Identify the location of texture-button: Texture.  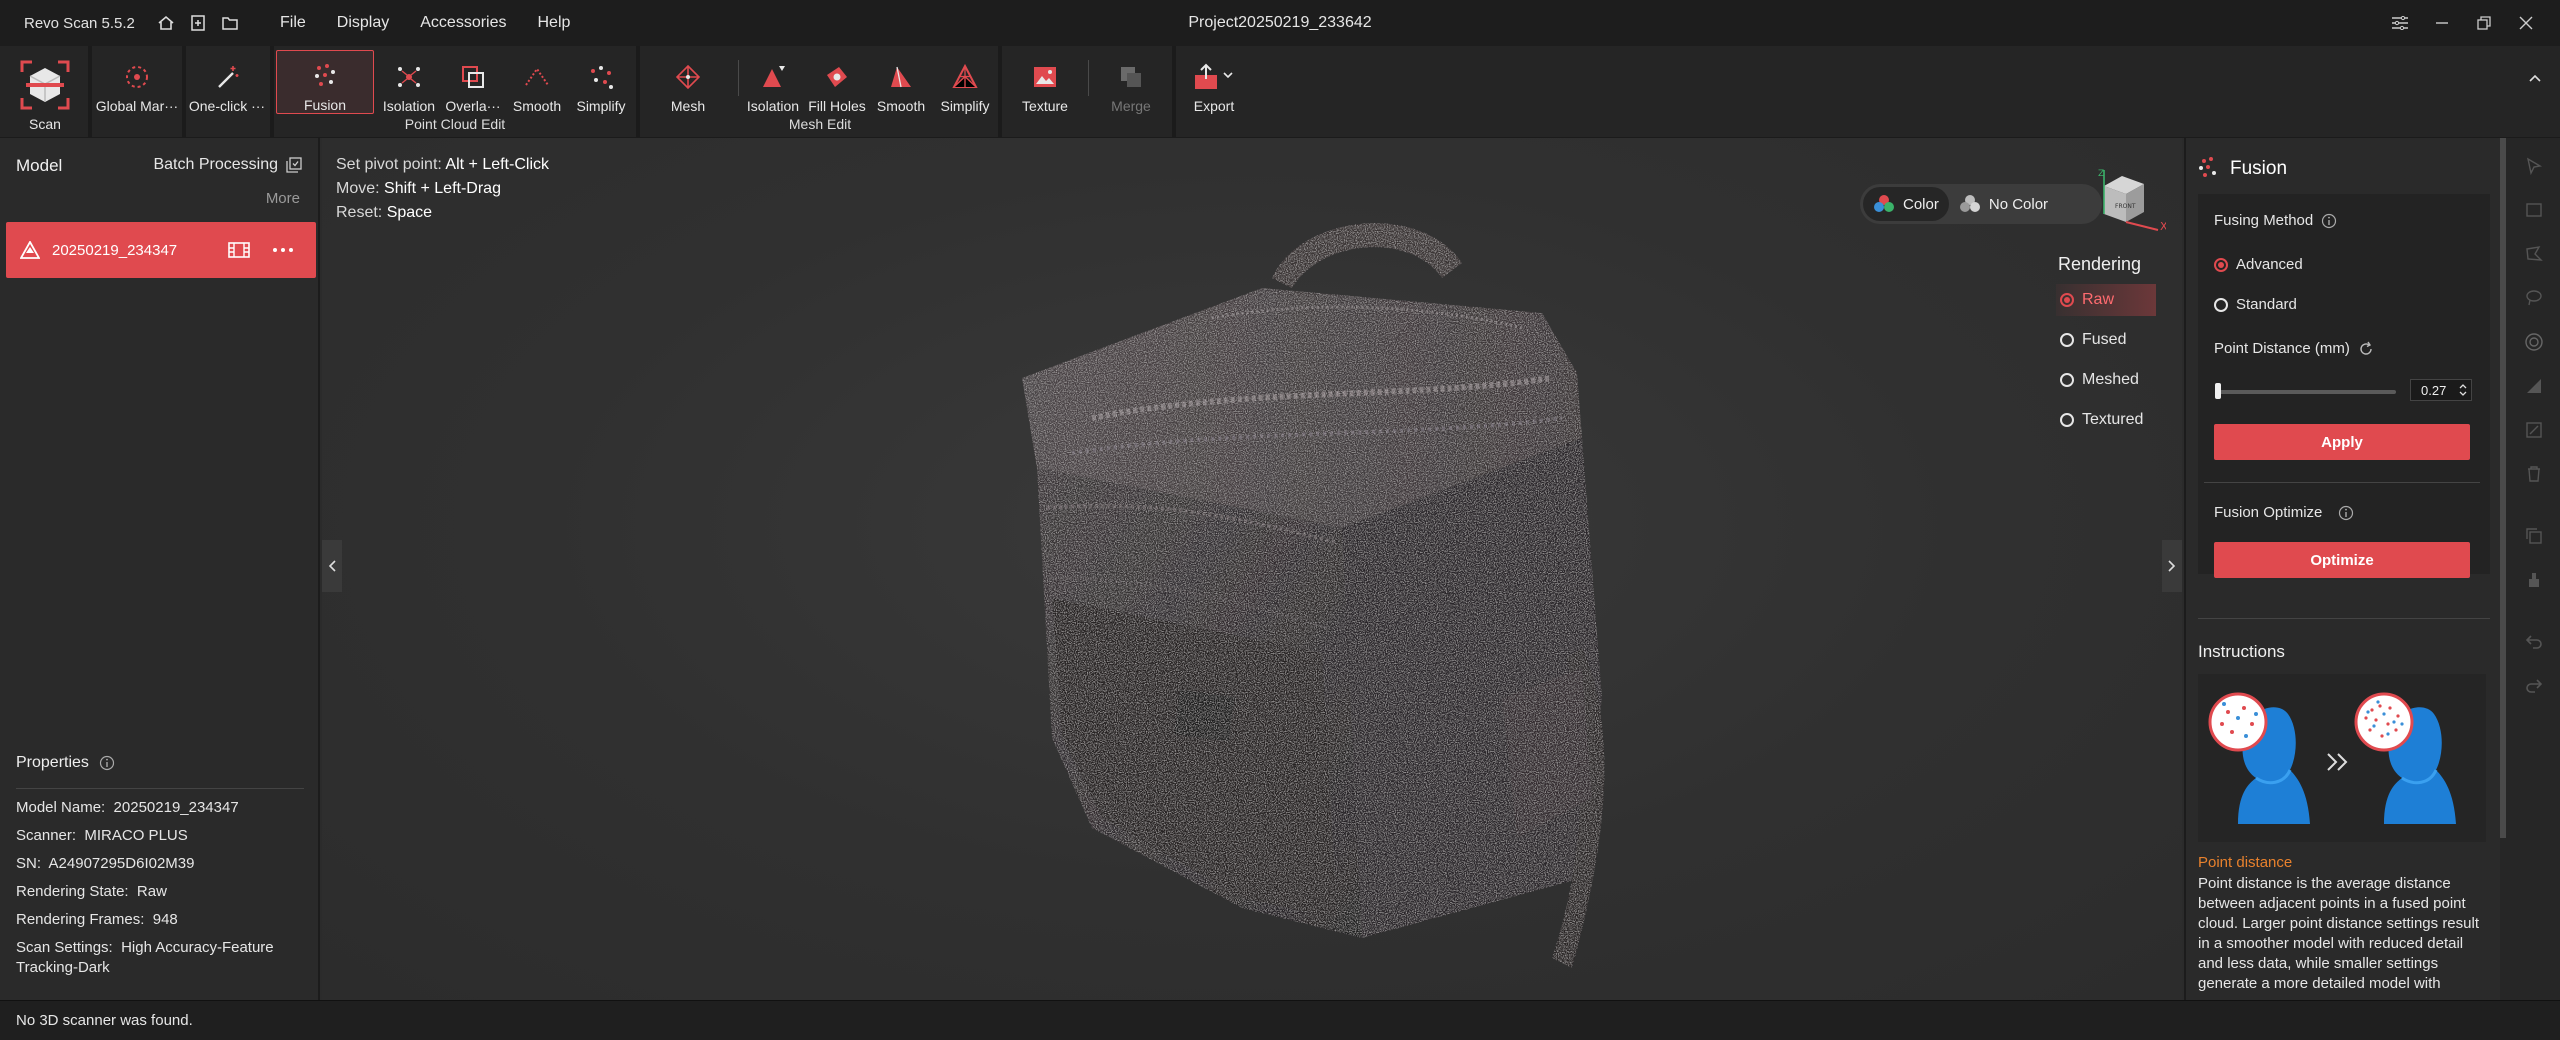
(1045, 82).